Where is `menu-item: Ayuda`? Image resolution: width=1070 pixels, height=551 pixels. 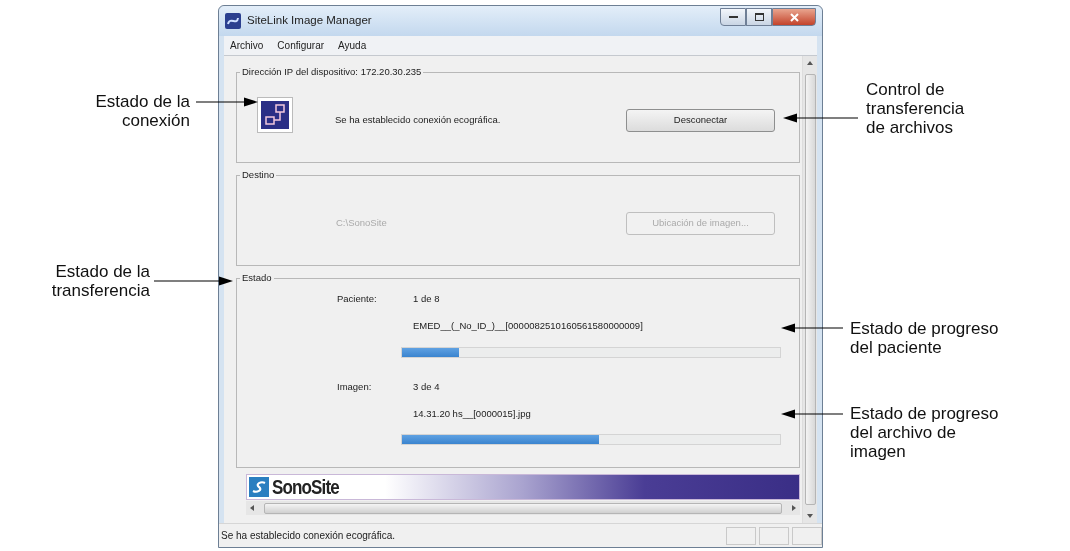 menu-item: Ayuda is located at coordinates (352, 45).